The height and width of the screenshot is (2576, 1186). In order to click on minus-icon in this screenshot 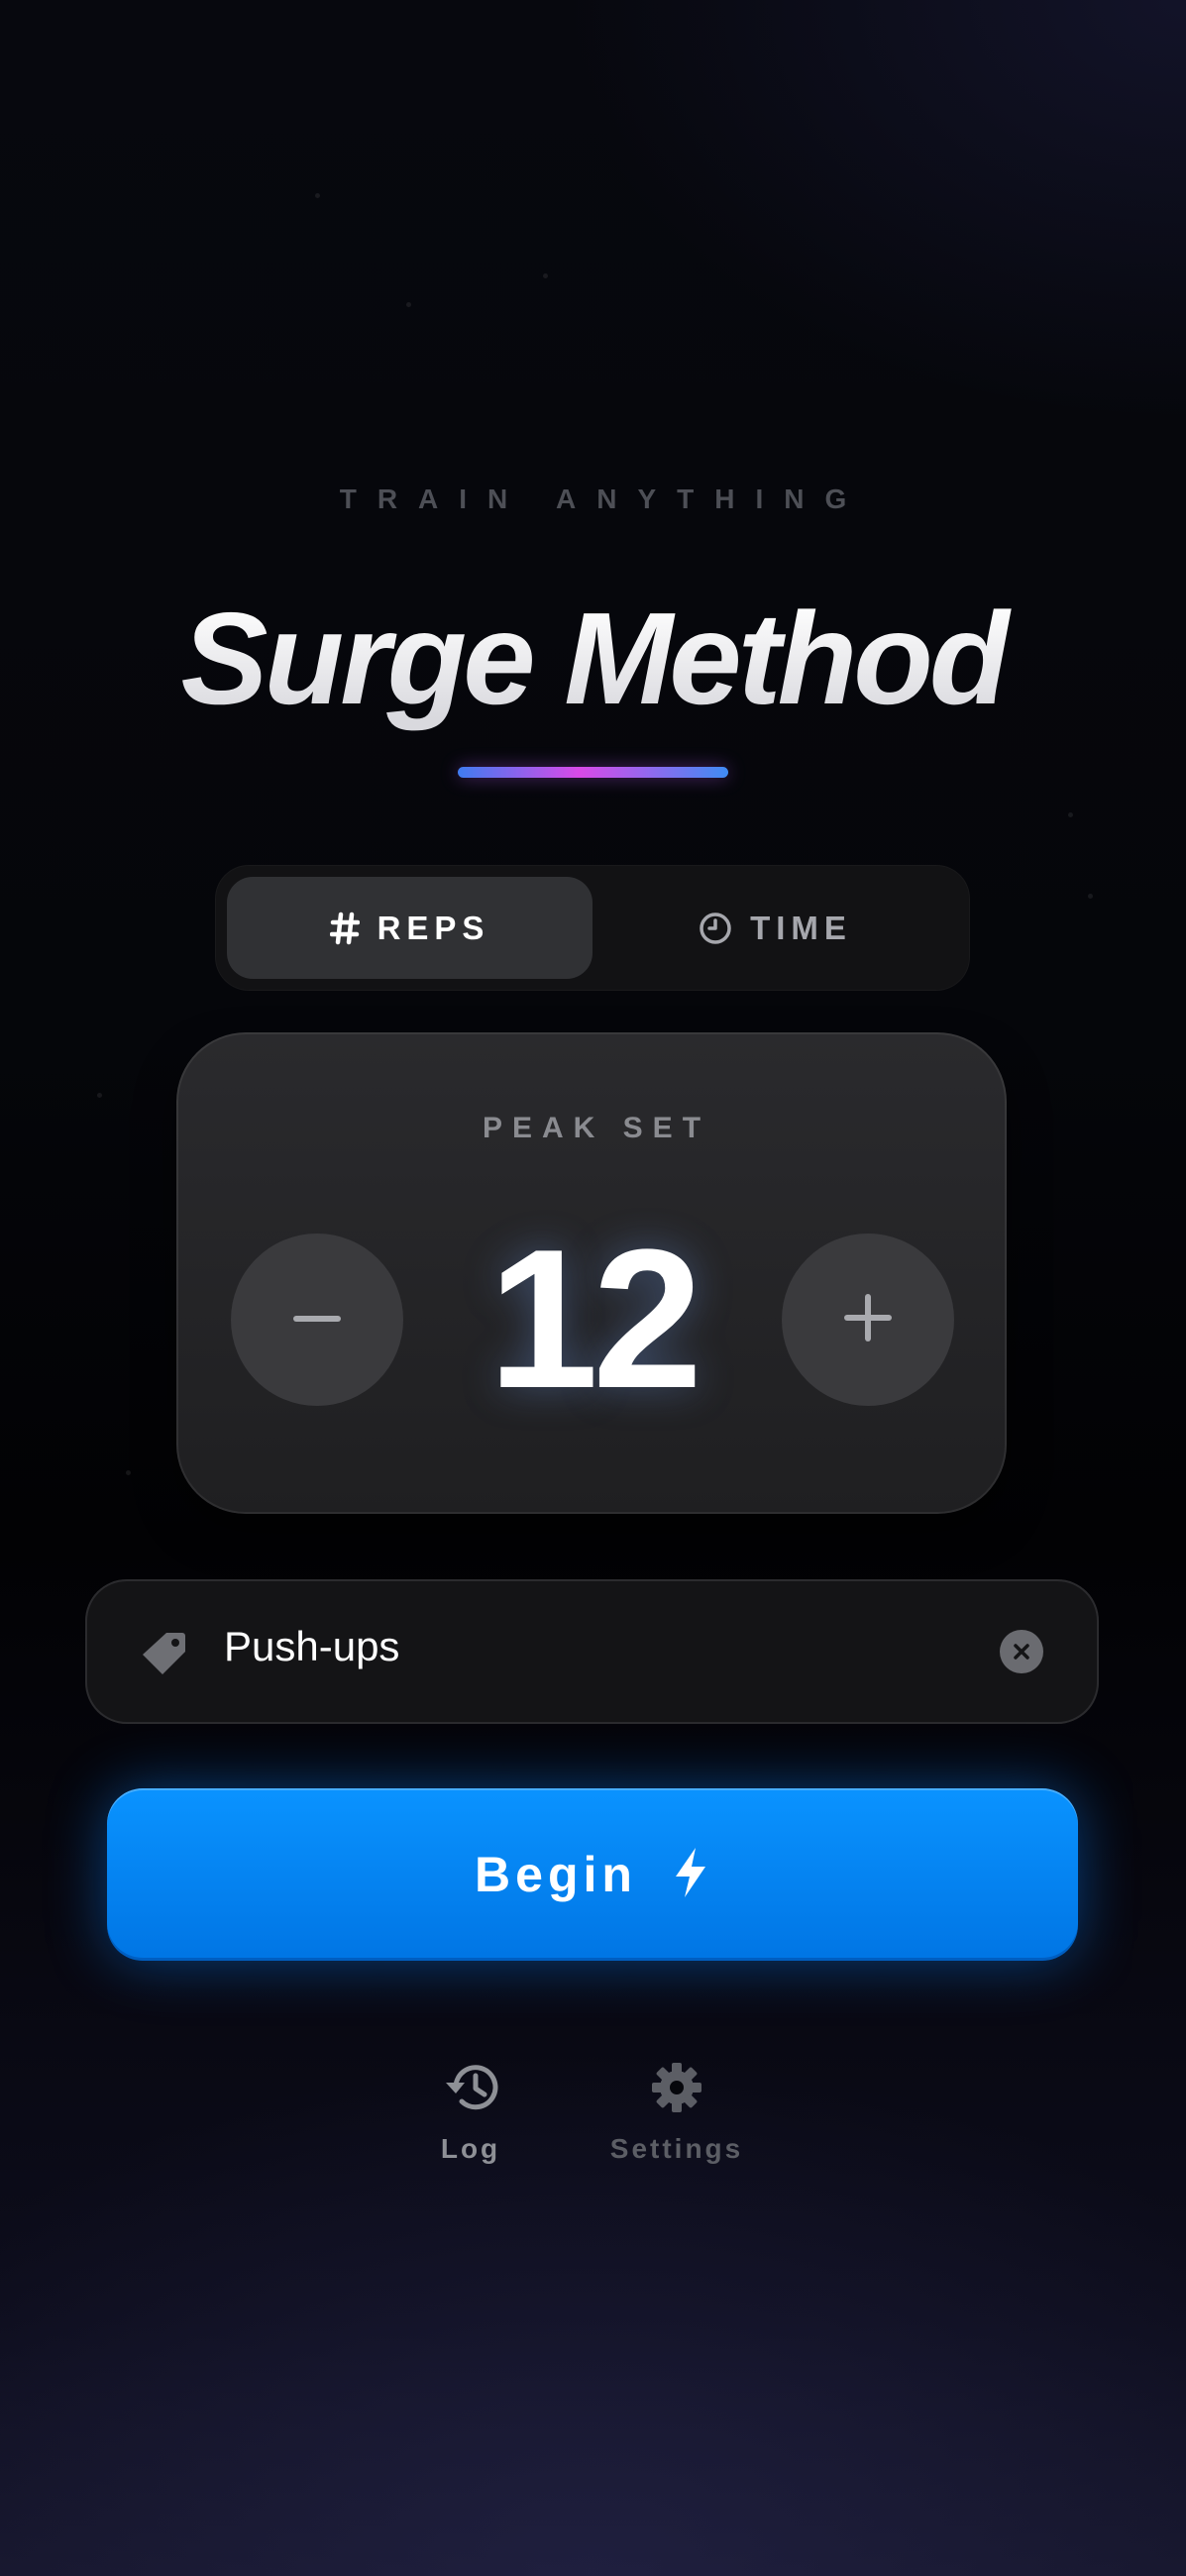, I will do `click(317, 1320)`.